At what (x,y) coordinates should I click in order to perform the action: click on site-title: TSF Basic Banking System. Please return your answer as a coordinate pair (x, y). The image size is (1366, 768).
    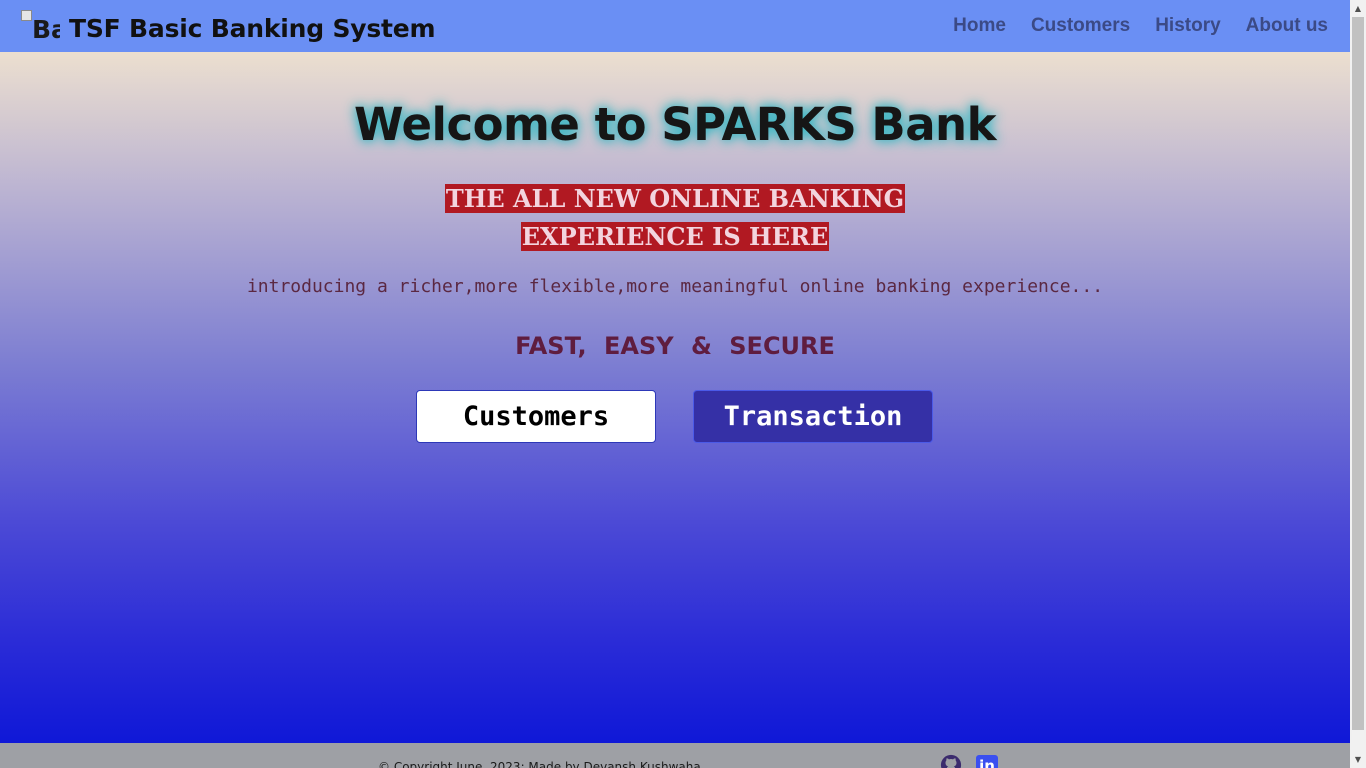
    Looking at the image, I should click on (252, 28).